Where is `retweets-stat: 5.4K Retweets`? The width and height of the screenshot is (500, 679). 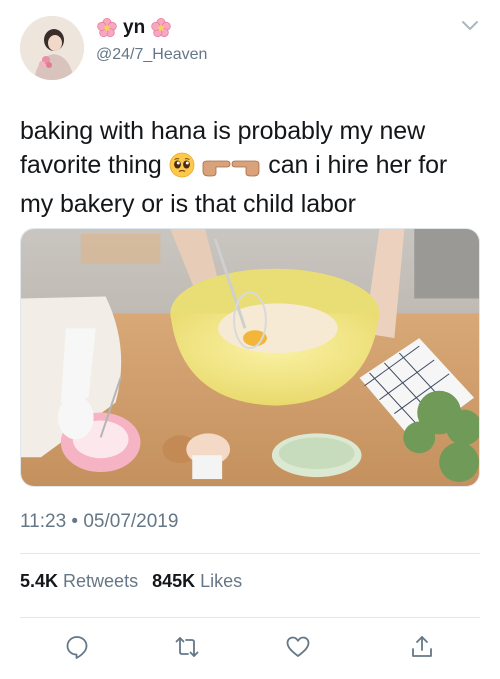 retweets-stat: 5.4K Retweets is located at coordinates (79, 581).